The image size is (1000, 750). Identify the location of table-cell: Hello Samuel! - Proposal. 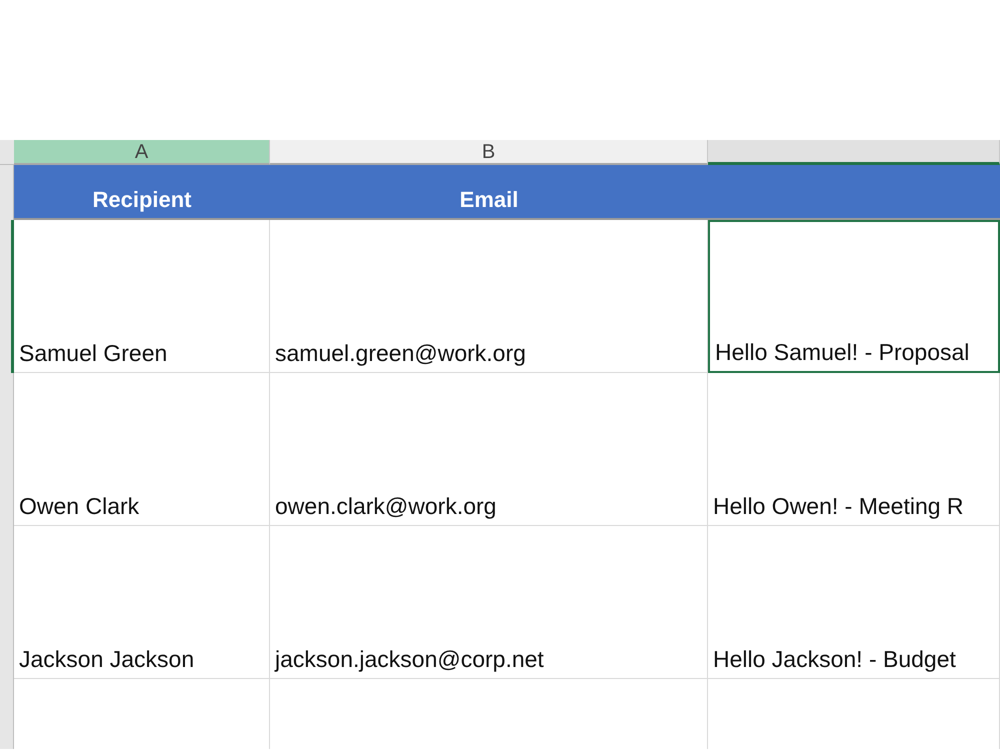
(854, 296).